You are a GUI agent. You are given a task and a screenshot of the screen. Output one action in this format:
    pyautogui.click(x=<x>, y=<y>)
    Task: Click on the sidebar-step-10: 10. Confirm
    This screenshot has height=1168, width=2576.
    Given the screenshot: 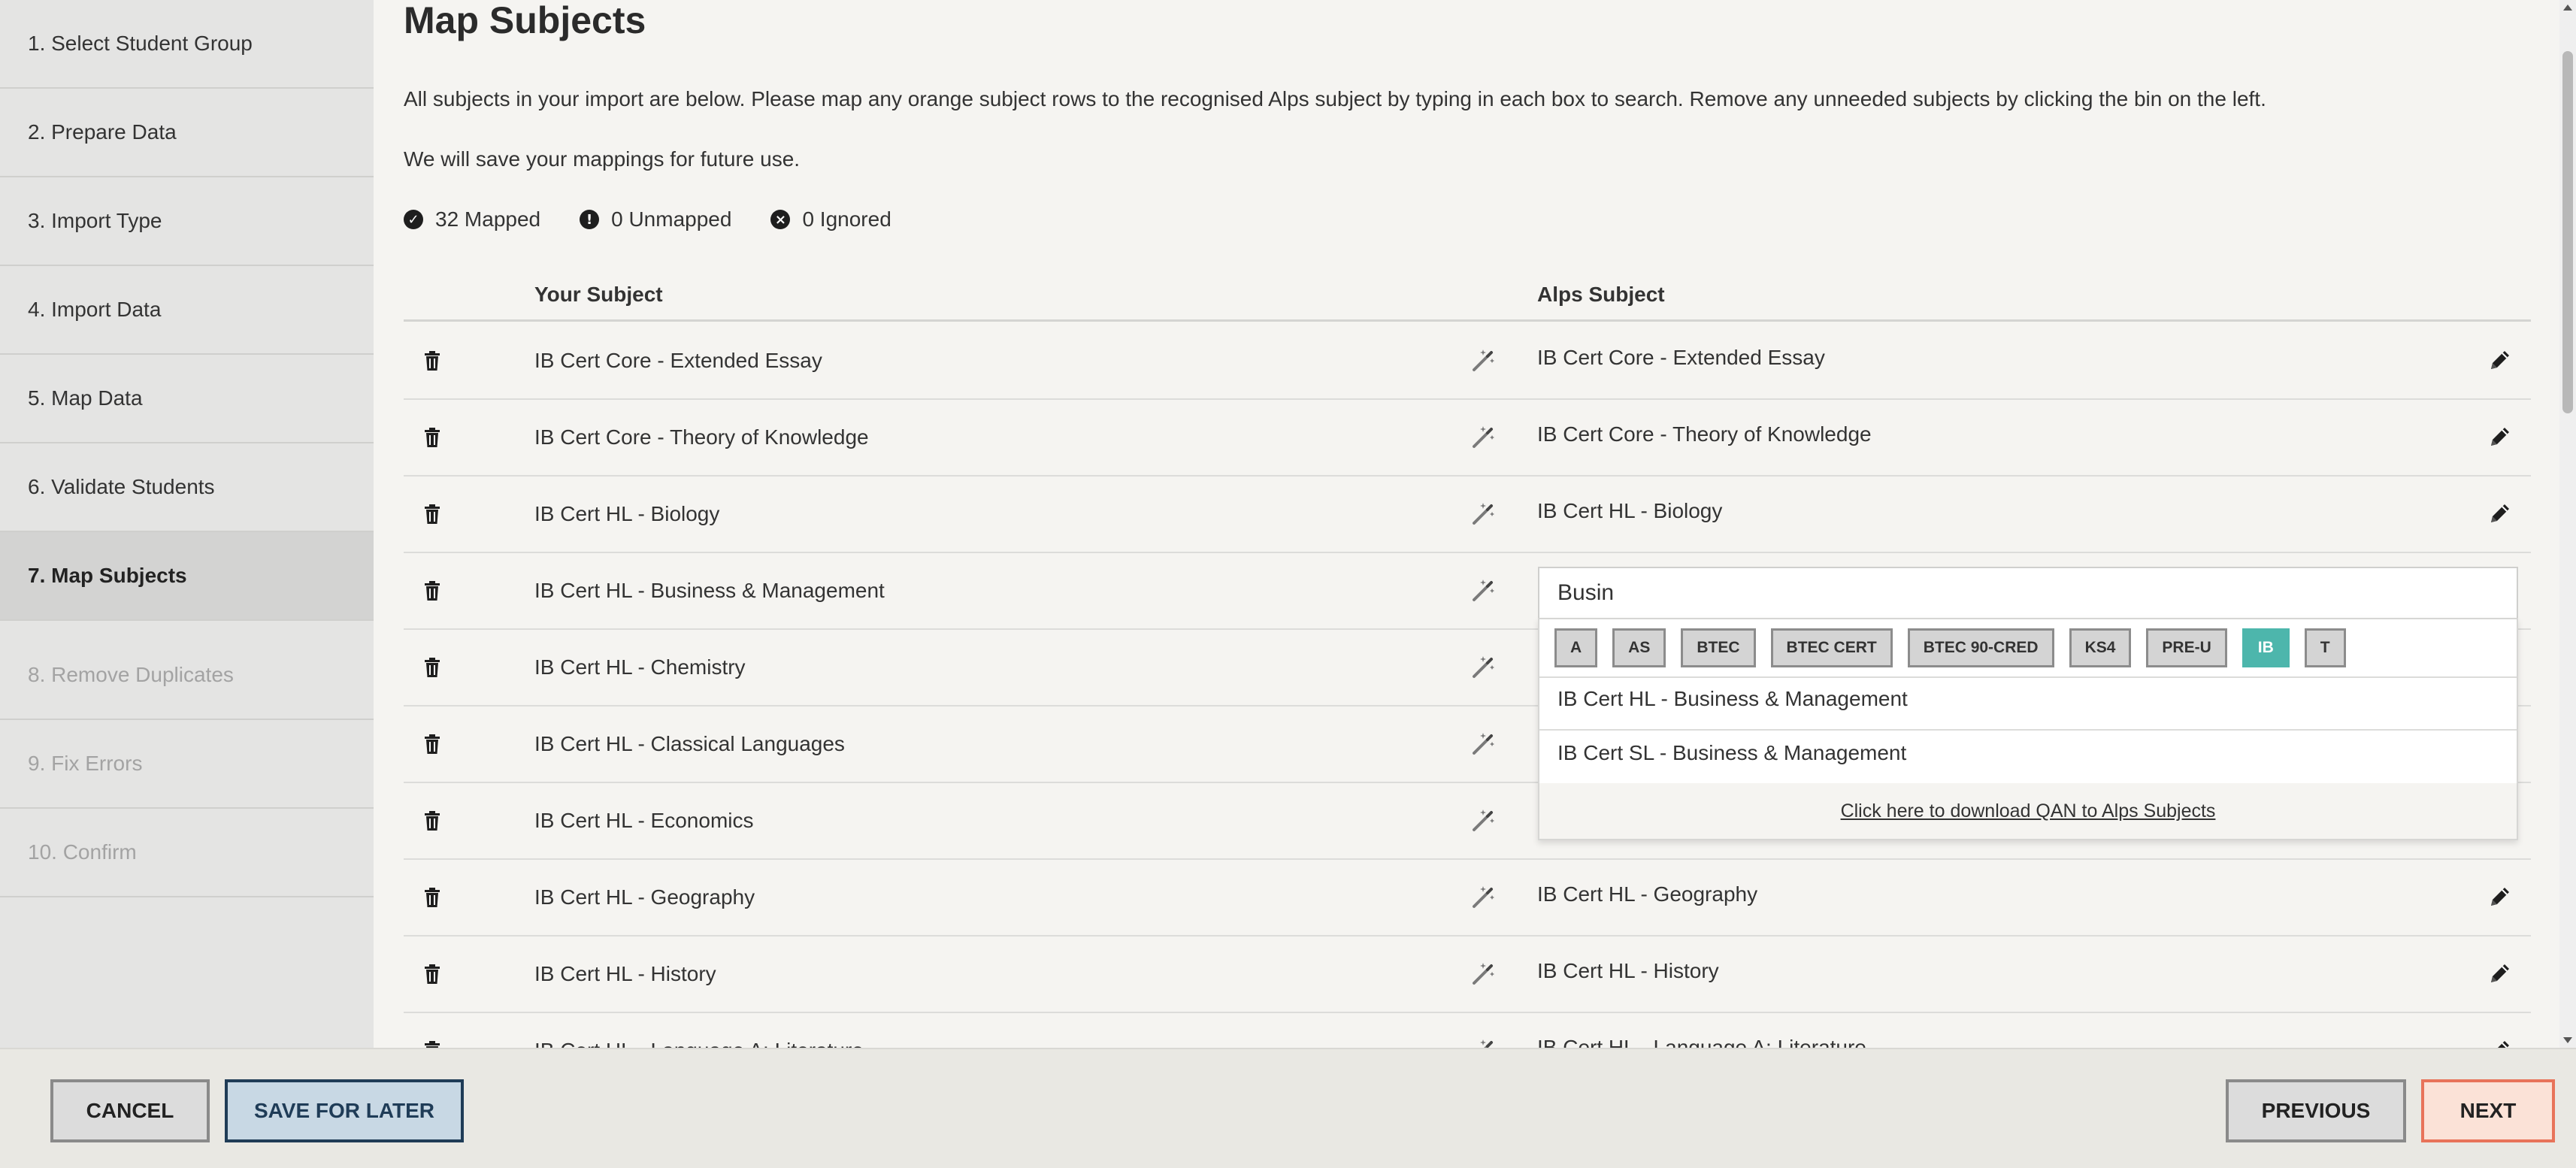 What is the action you would take?
    pyautogui.click(x=187, y=853)
    